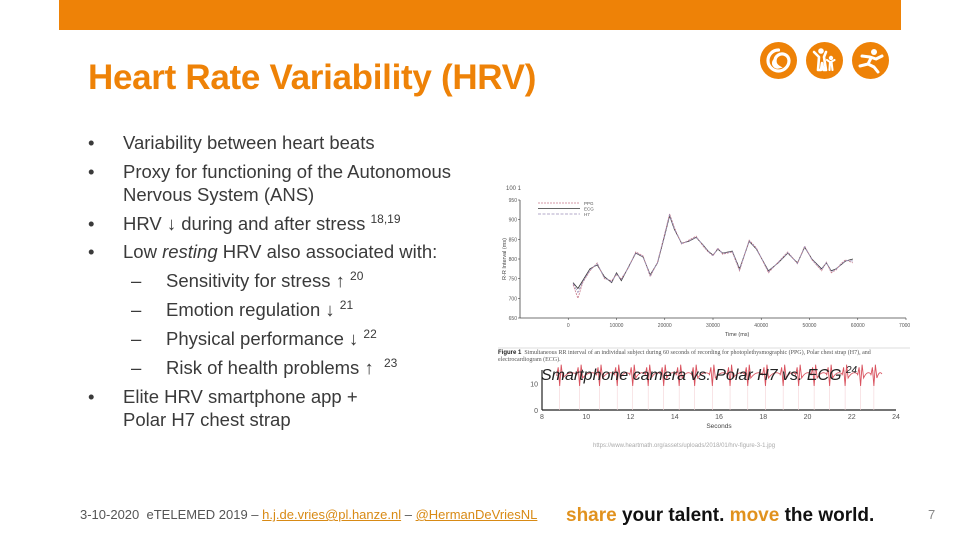  Describe the element at coordinates (586, 417) in the screenshot. I see `x-tick-label-2: 10` at that location.